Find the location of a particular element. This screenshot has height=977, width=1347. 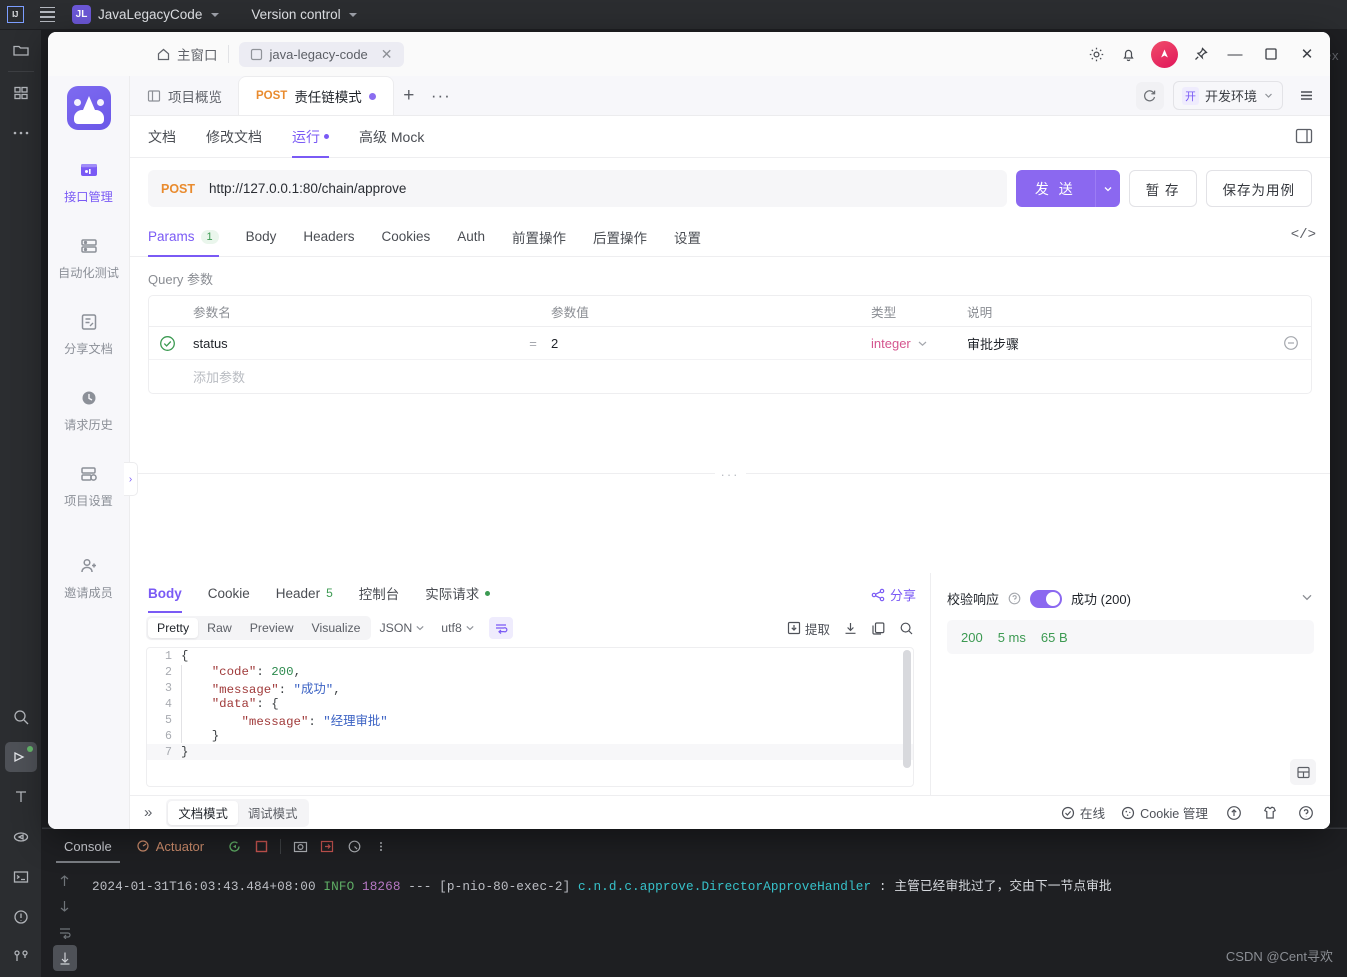

tab-project-overview: 项目概览 is located at coordinates (184, 96).